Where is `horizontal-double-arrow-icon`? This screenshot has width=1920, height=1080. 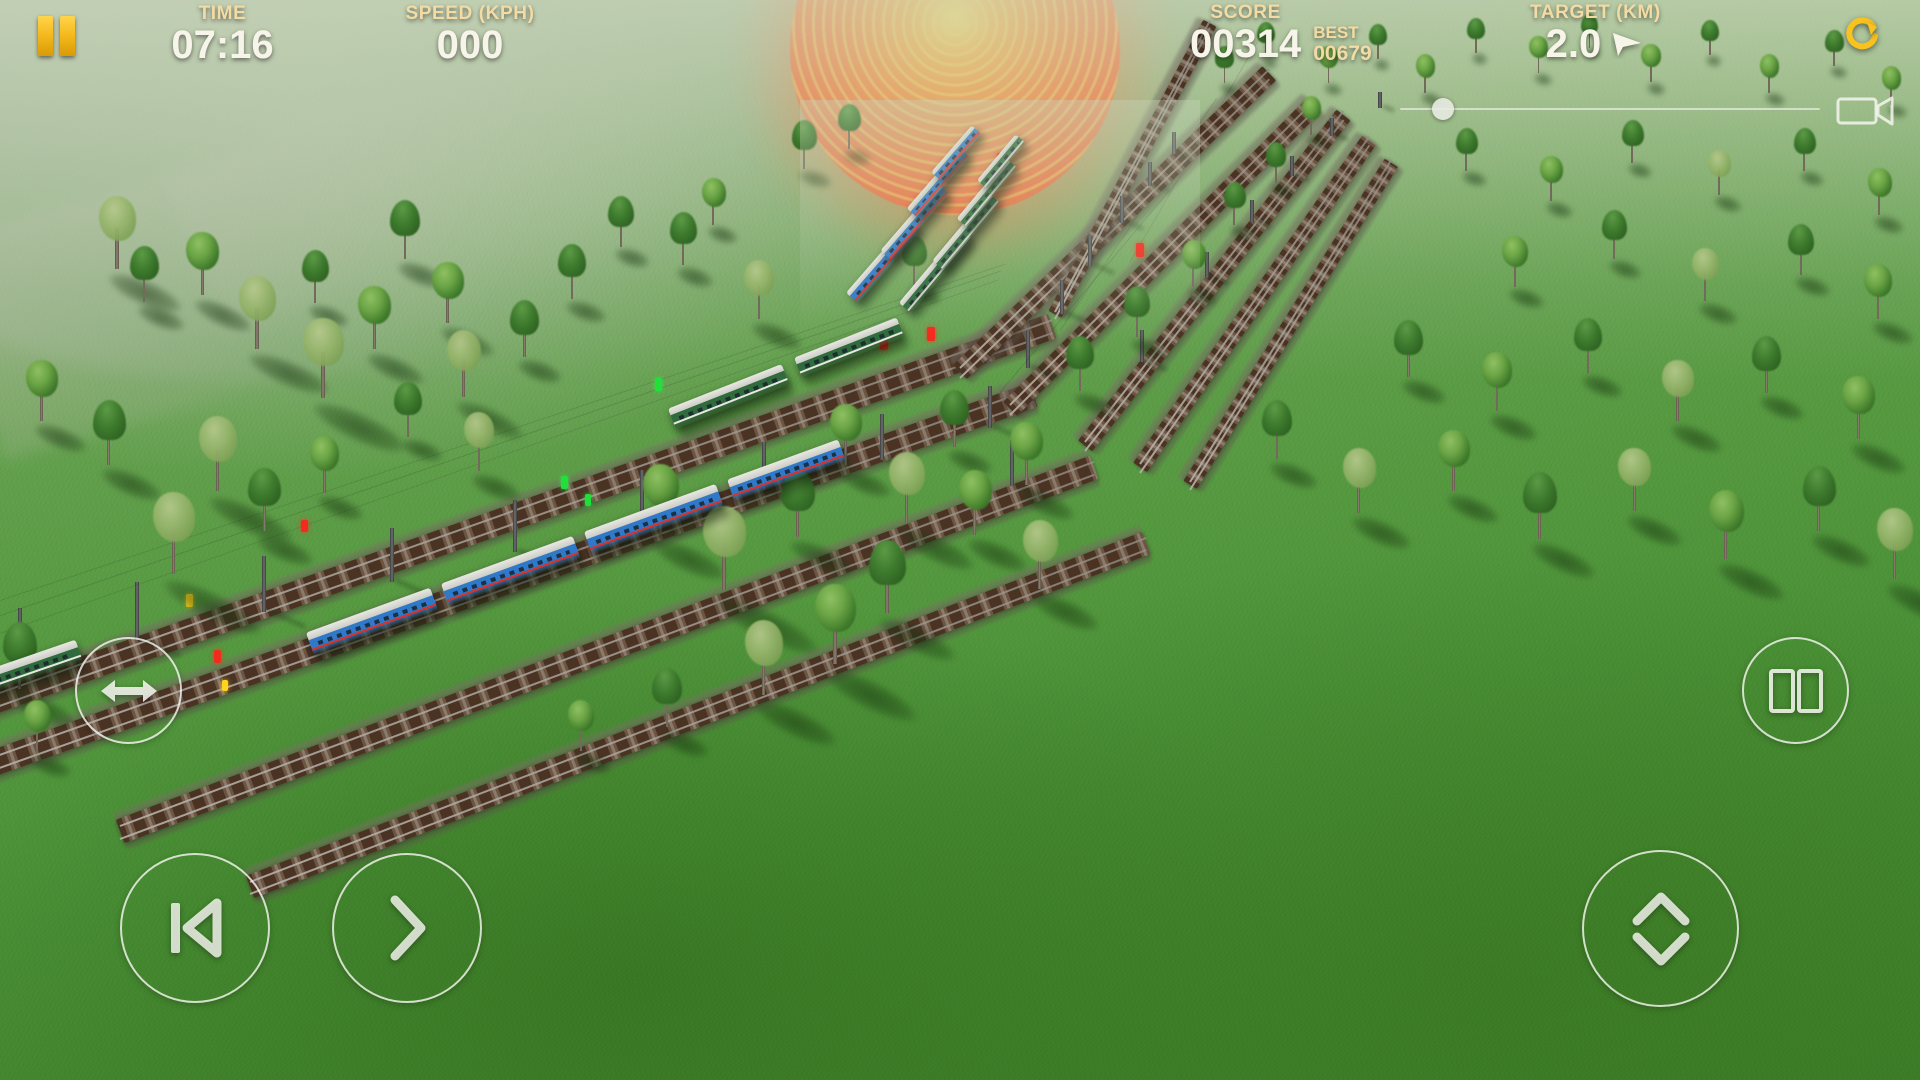
horizontal-double-arrow-icon is located at coordinates (128, 690).